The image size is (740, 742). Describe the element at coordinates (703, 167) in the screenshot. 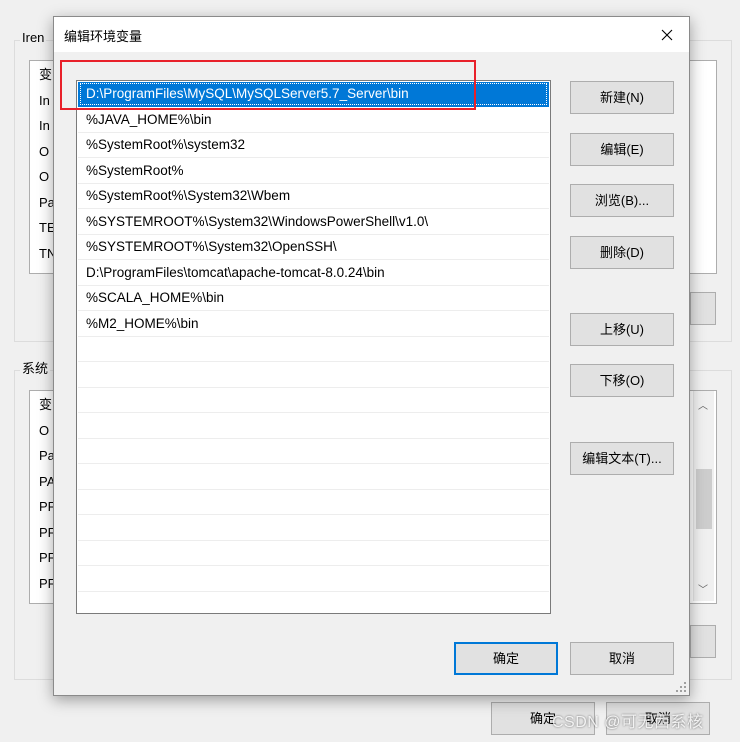

I see `user-variables-list-right-edge` at that location.